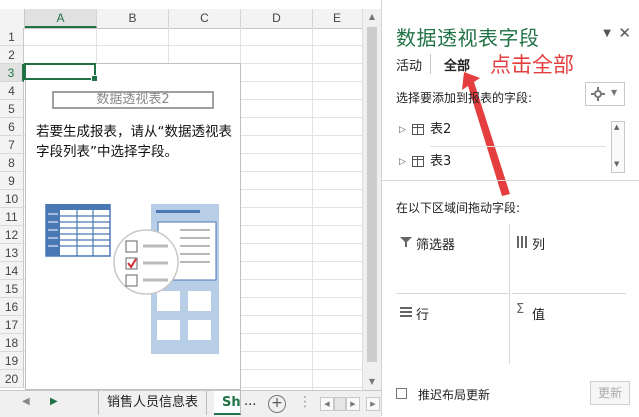 The width and height of the screenshot is (639, 417). Describe the element at coordinates (305, 402) in the screenshot. I see `more-options-icon: ⋮` at that location.